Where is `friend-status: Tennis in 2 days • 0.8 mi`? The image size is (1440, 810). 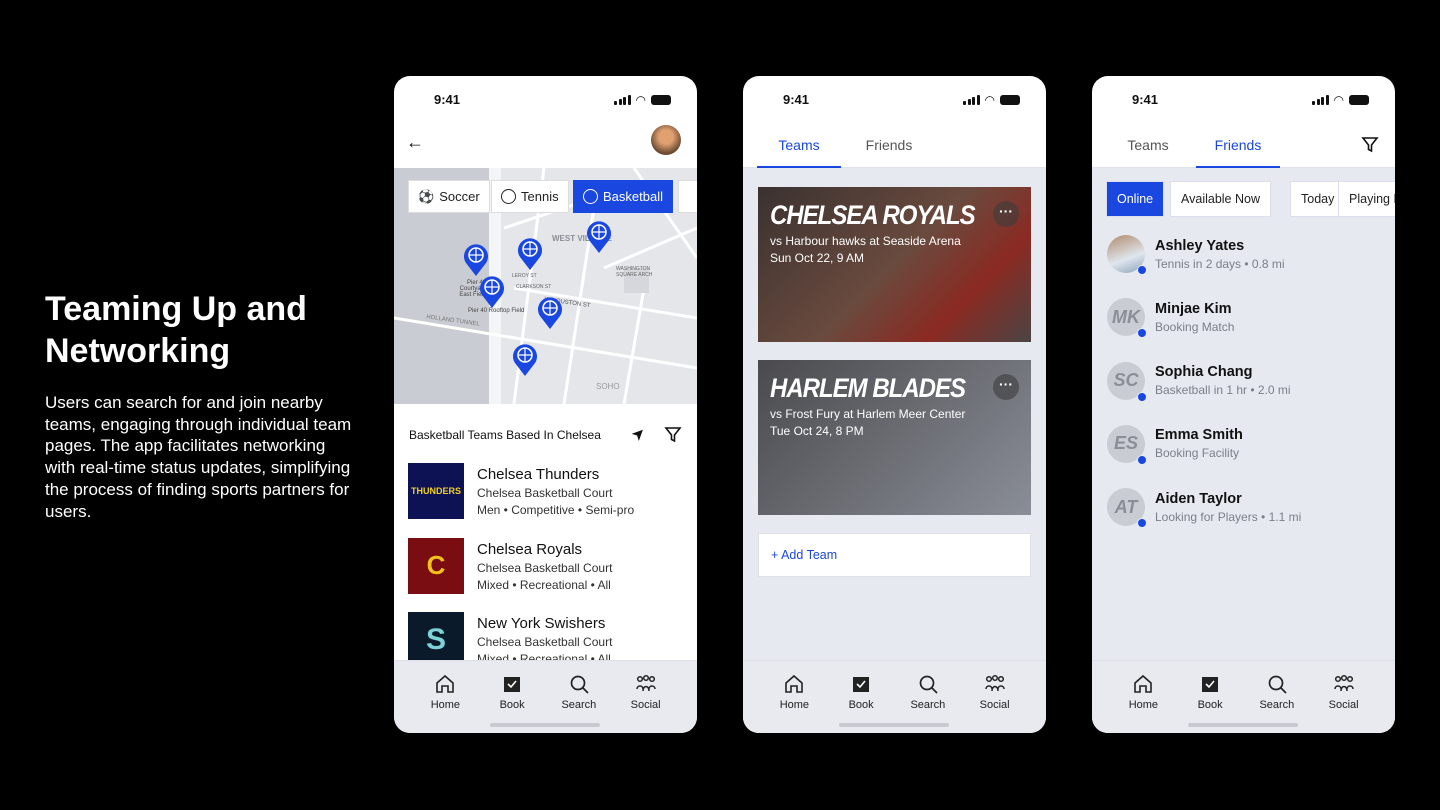
friend-status: Tennis in 2 days • 0.8 mi is located at coordinates (1220, 263).